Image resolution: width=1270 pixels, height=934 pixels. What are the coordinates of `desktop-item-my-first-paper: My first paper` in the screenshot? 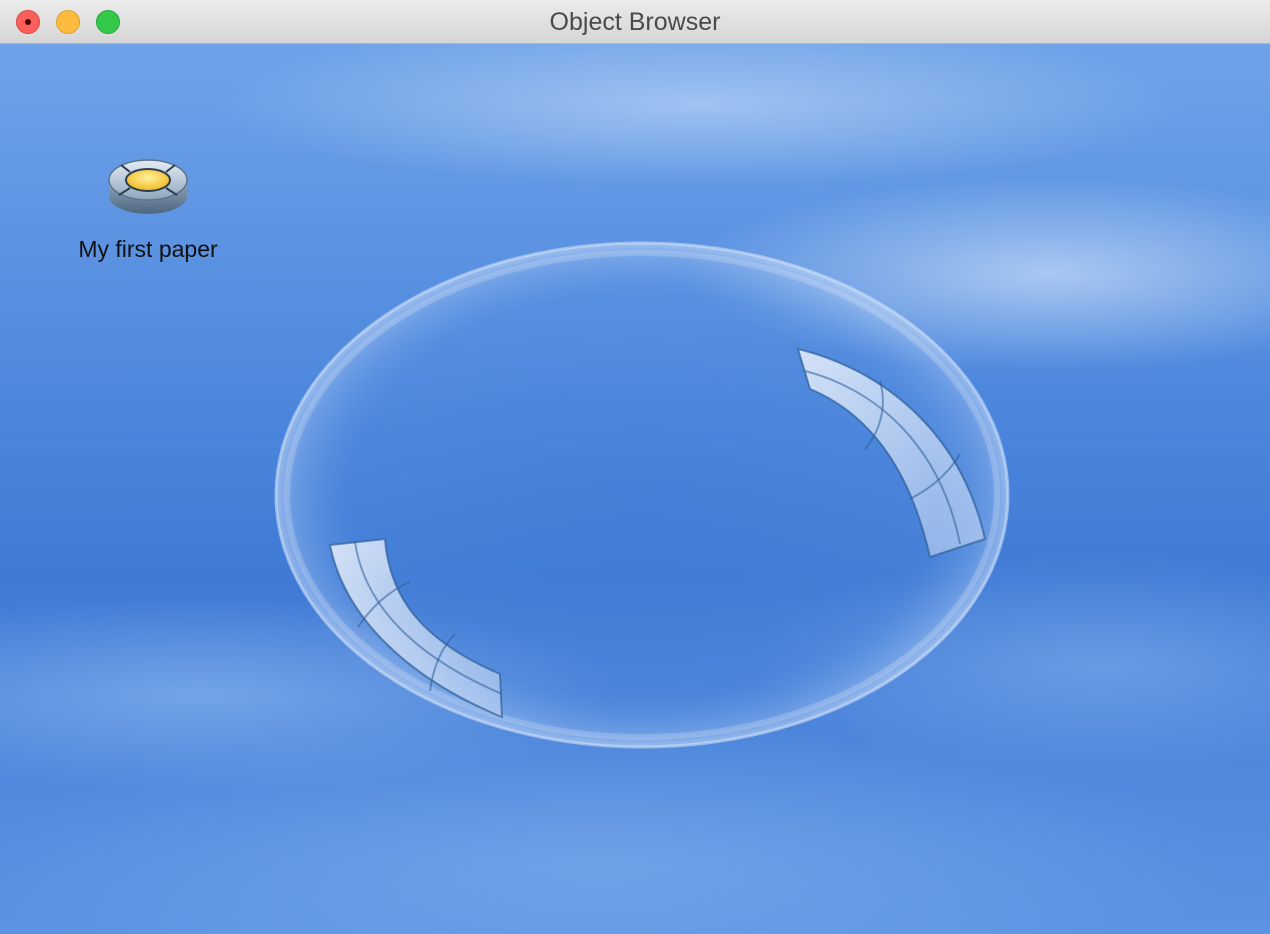 It's located at (148, 206).